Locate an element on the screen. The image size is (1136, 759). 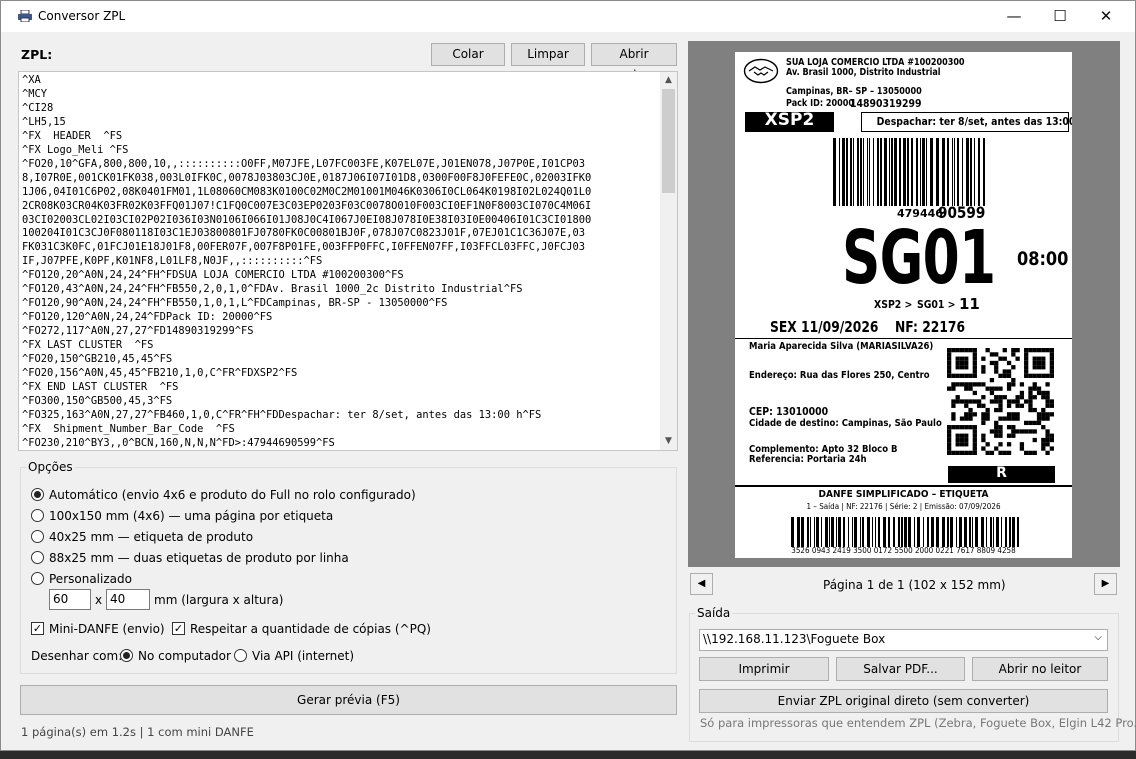
printer-select-value: \\192.168.11.123\Foguete Box is located at coordinates (794, 639).